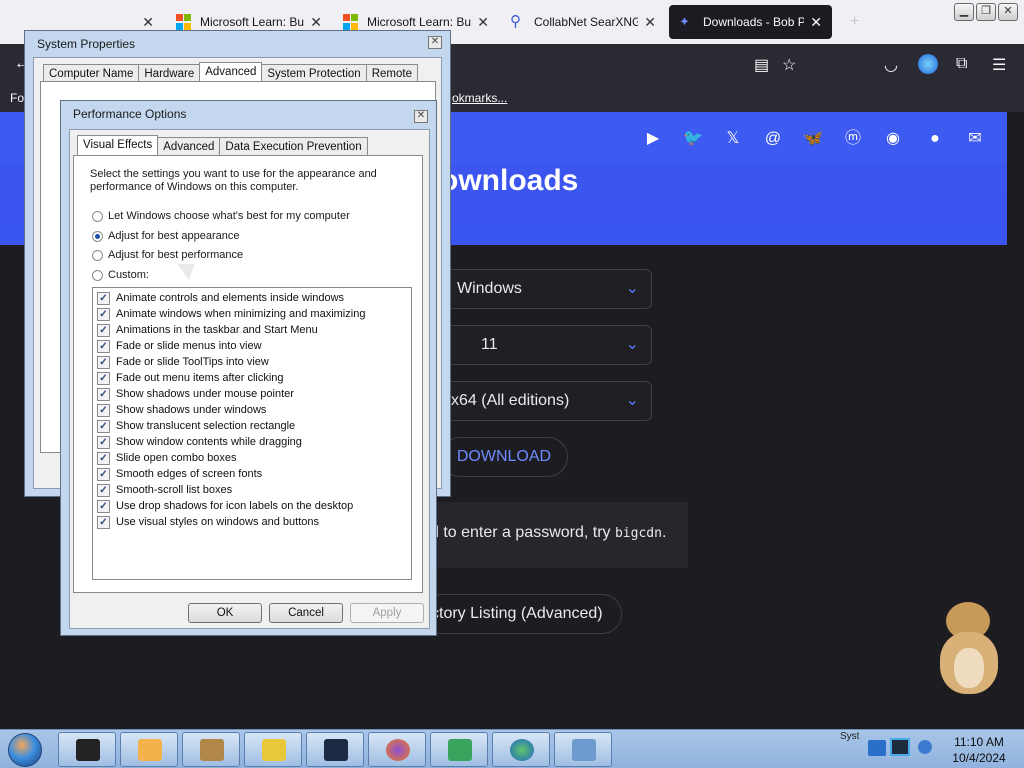  Describe the element at coordinates (975, 139) in the screenshot. I see `email-icon: ✉` at that location.